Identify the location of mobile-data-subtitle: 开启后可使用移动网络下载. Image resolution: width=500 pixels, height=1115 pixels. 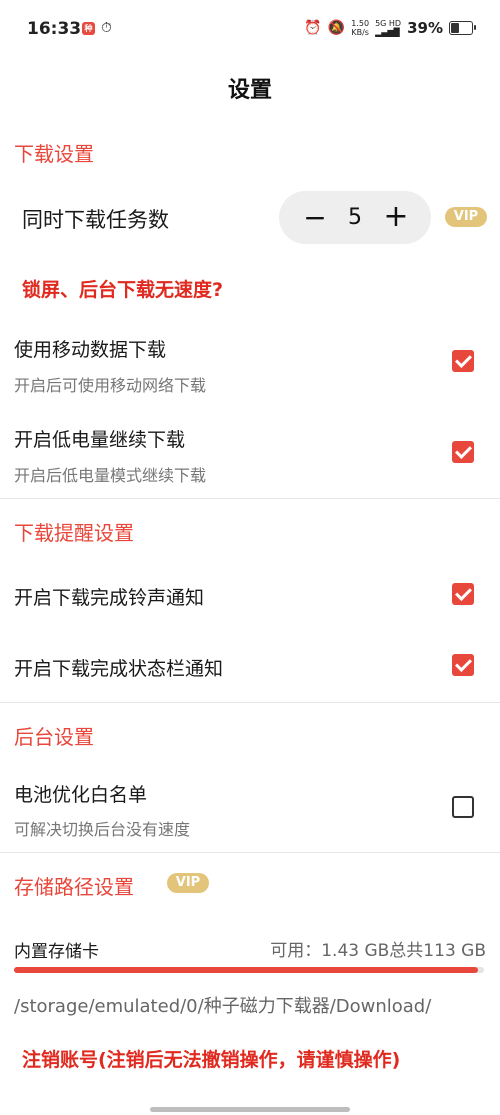
(110, 385).